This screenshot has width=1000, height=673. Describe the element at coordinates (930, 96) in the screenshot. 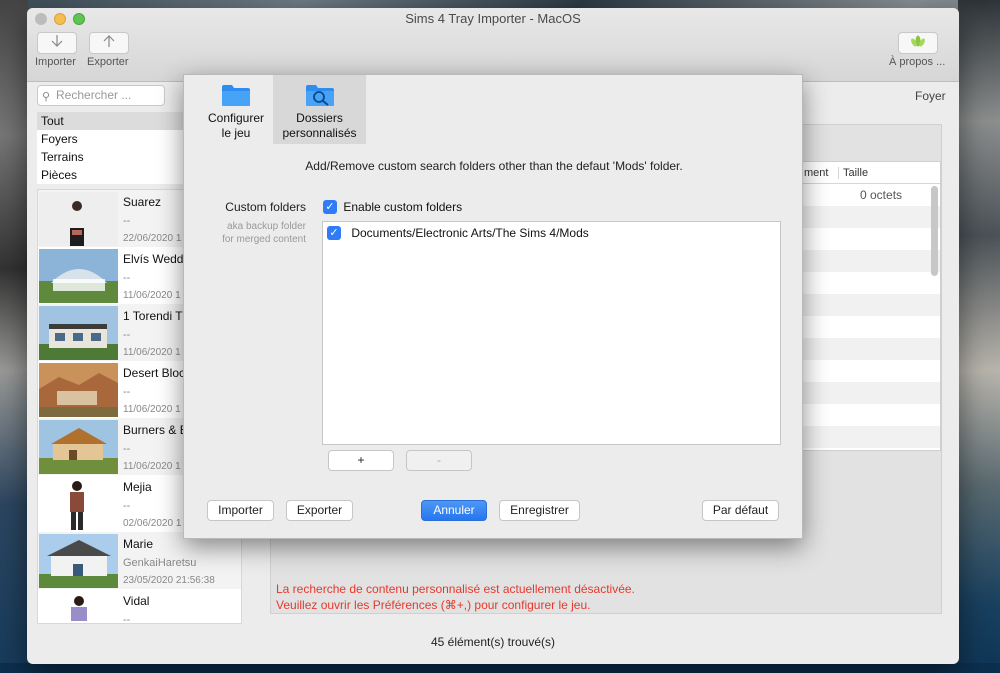

I see `item-type-label: Foyer` at that location.